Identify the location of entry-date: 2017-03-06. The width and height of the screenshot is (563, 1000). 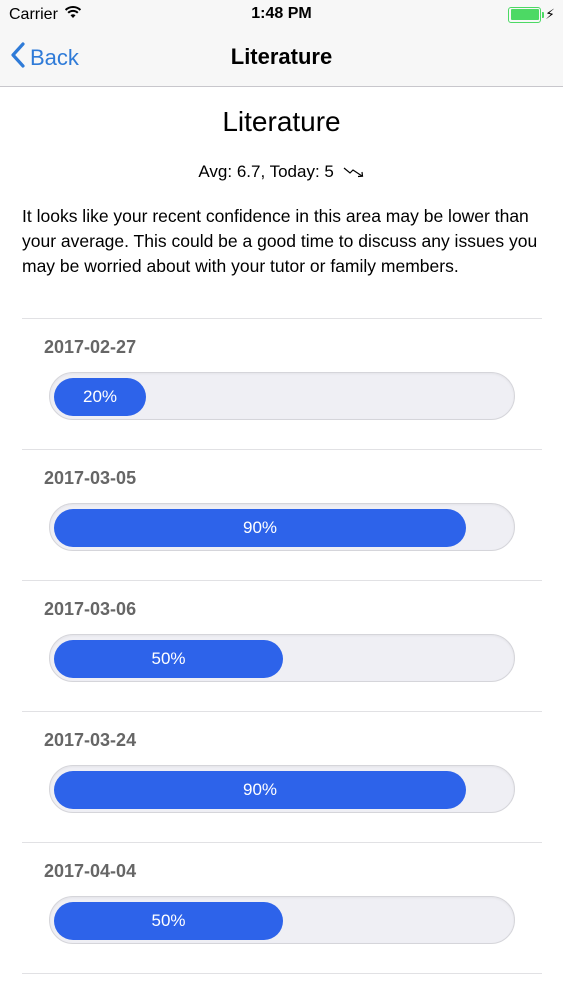
(90, 609).